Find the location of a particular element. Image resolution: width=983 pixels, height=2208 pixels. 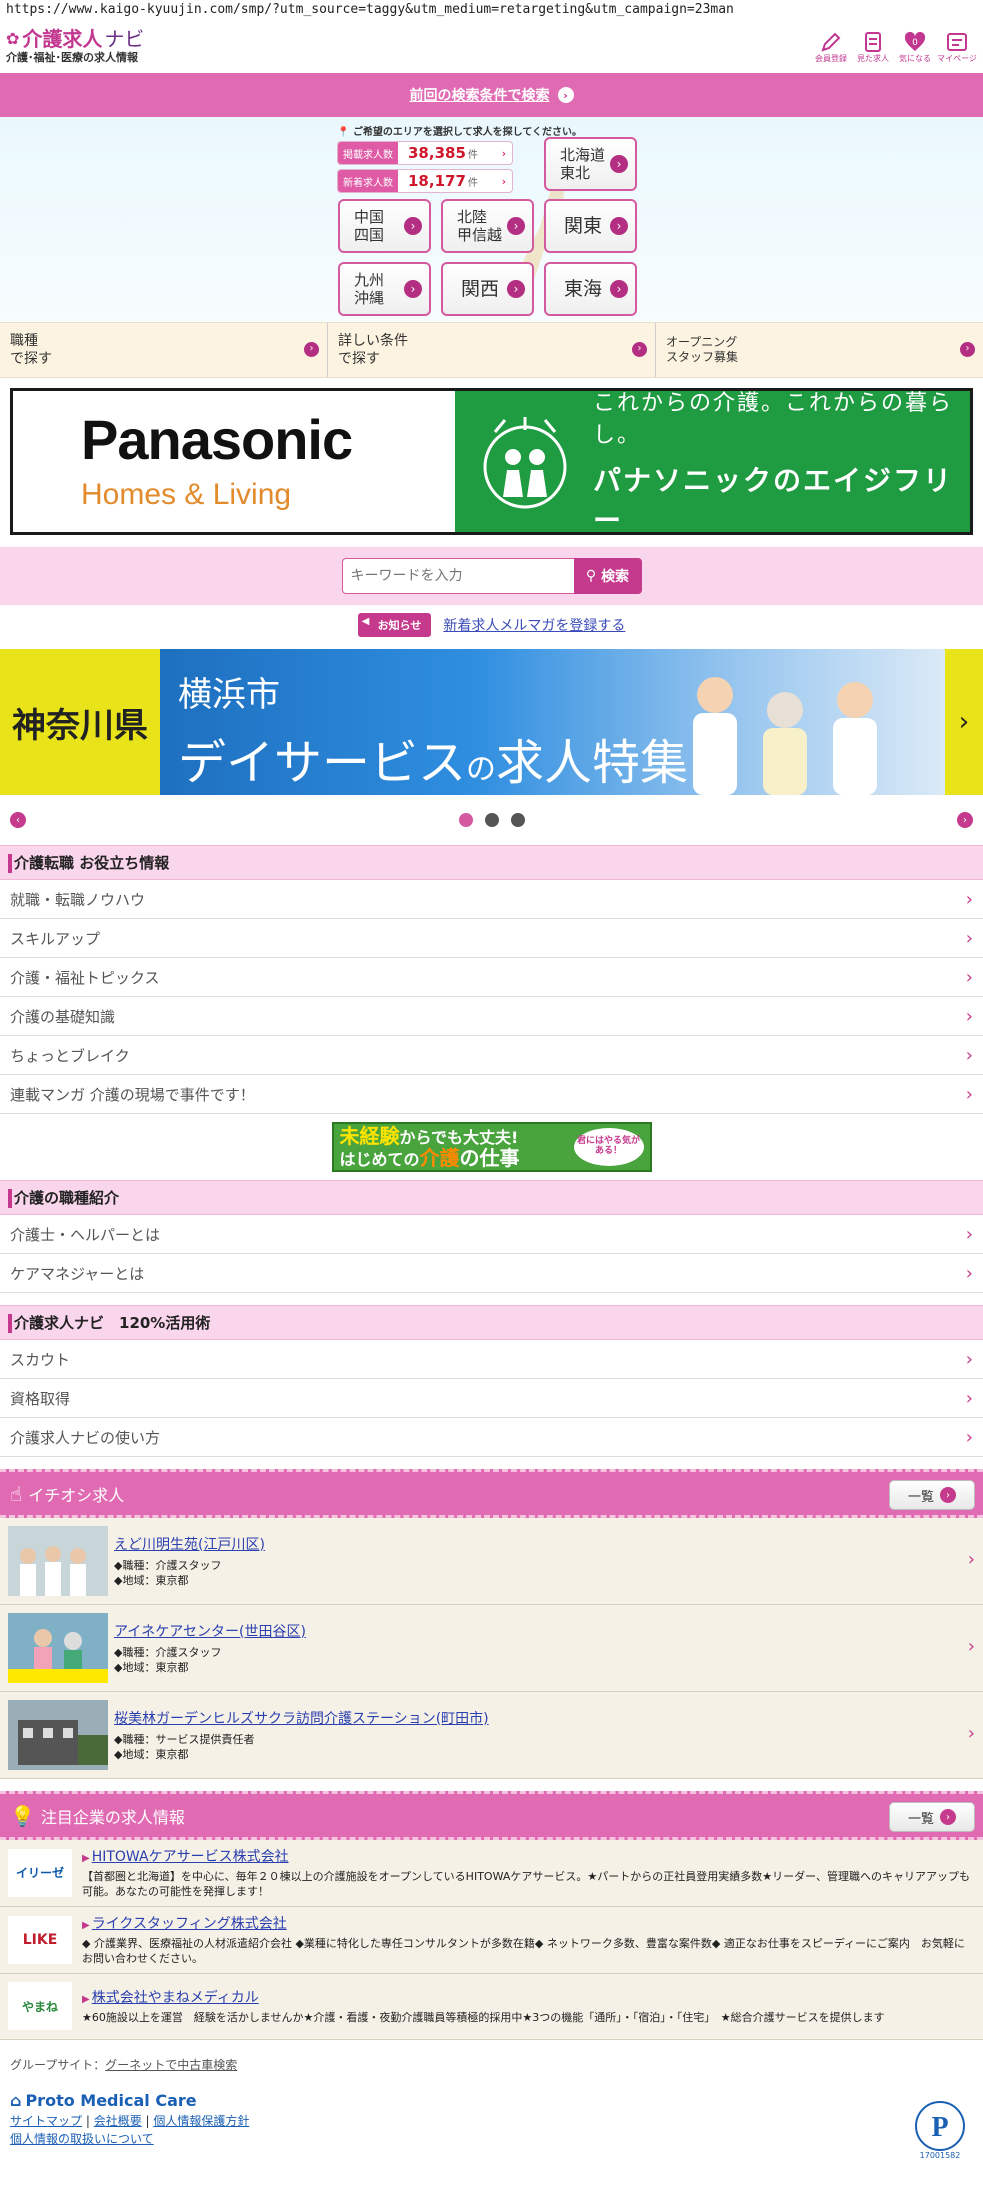

search-options: 職種 で探す › 詳しい条件 で探す › オープニング スタッフ募集 › is located at coordinates (491, 350).